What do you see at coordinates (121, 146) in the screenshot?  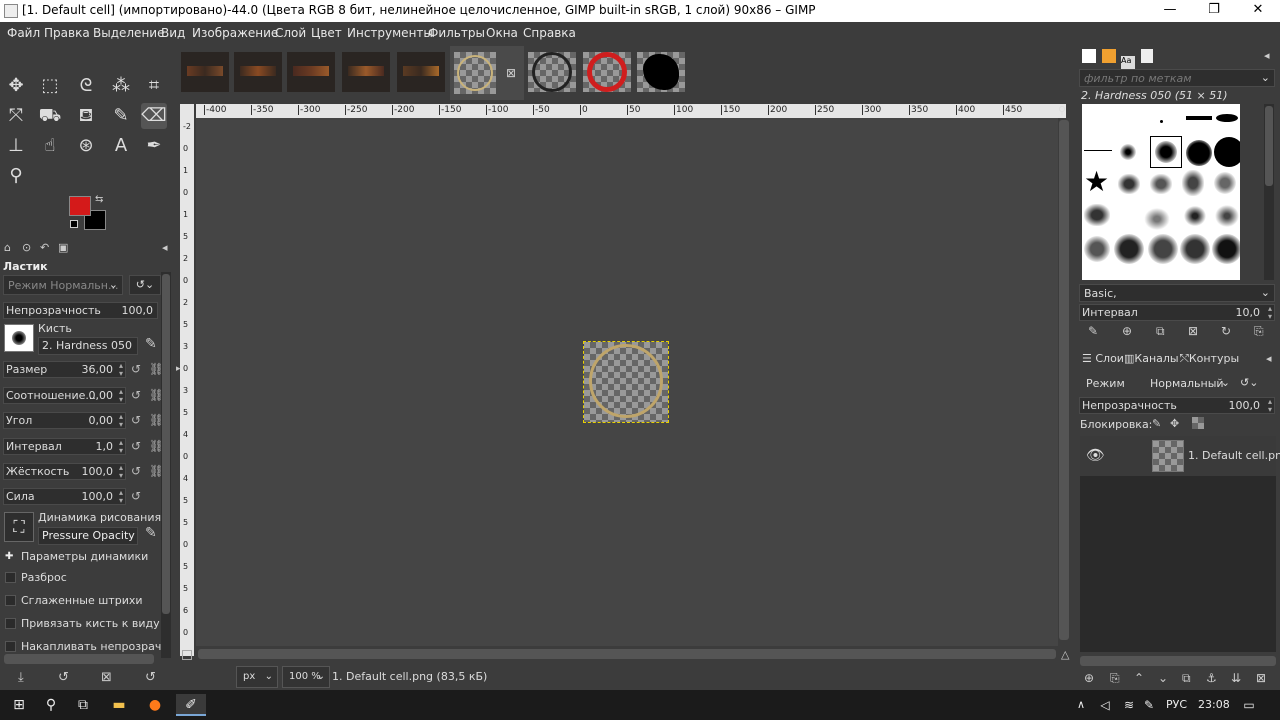 I see `text-tool-icon: A` at bounding box center [121, 146].